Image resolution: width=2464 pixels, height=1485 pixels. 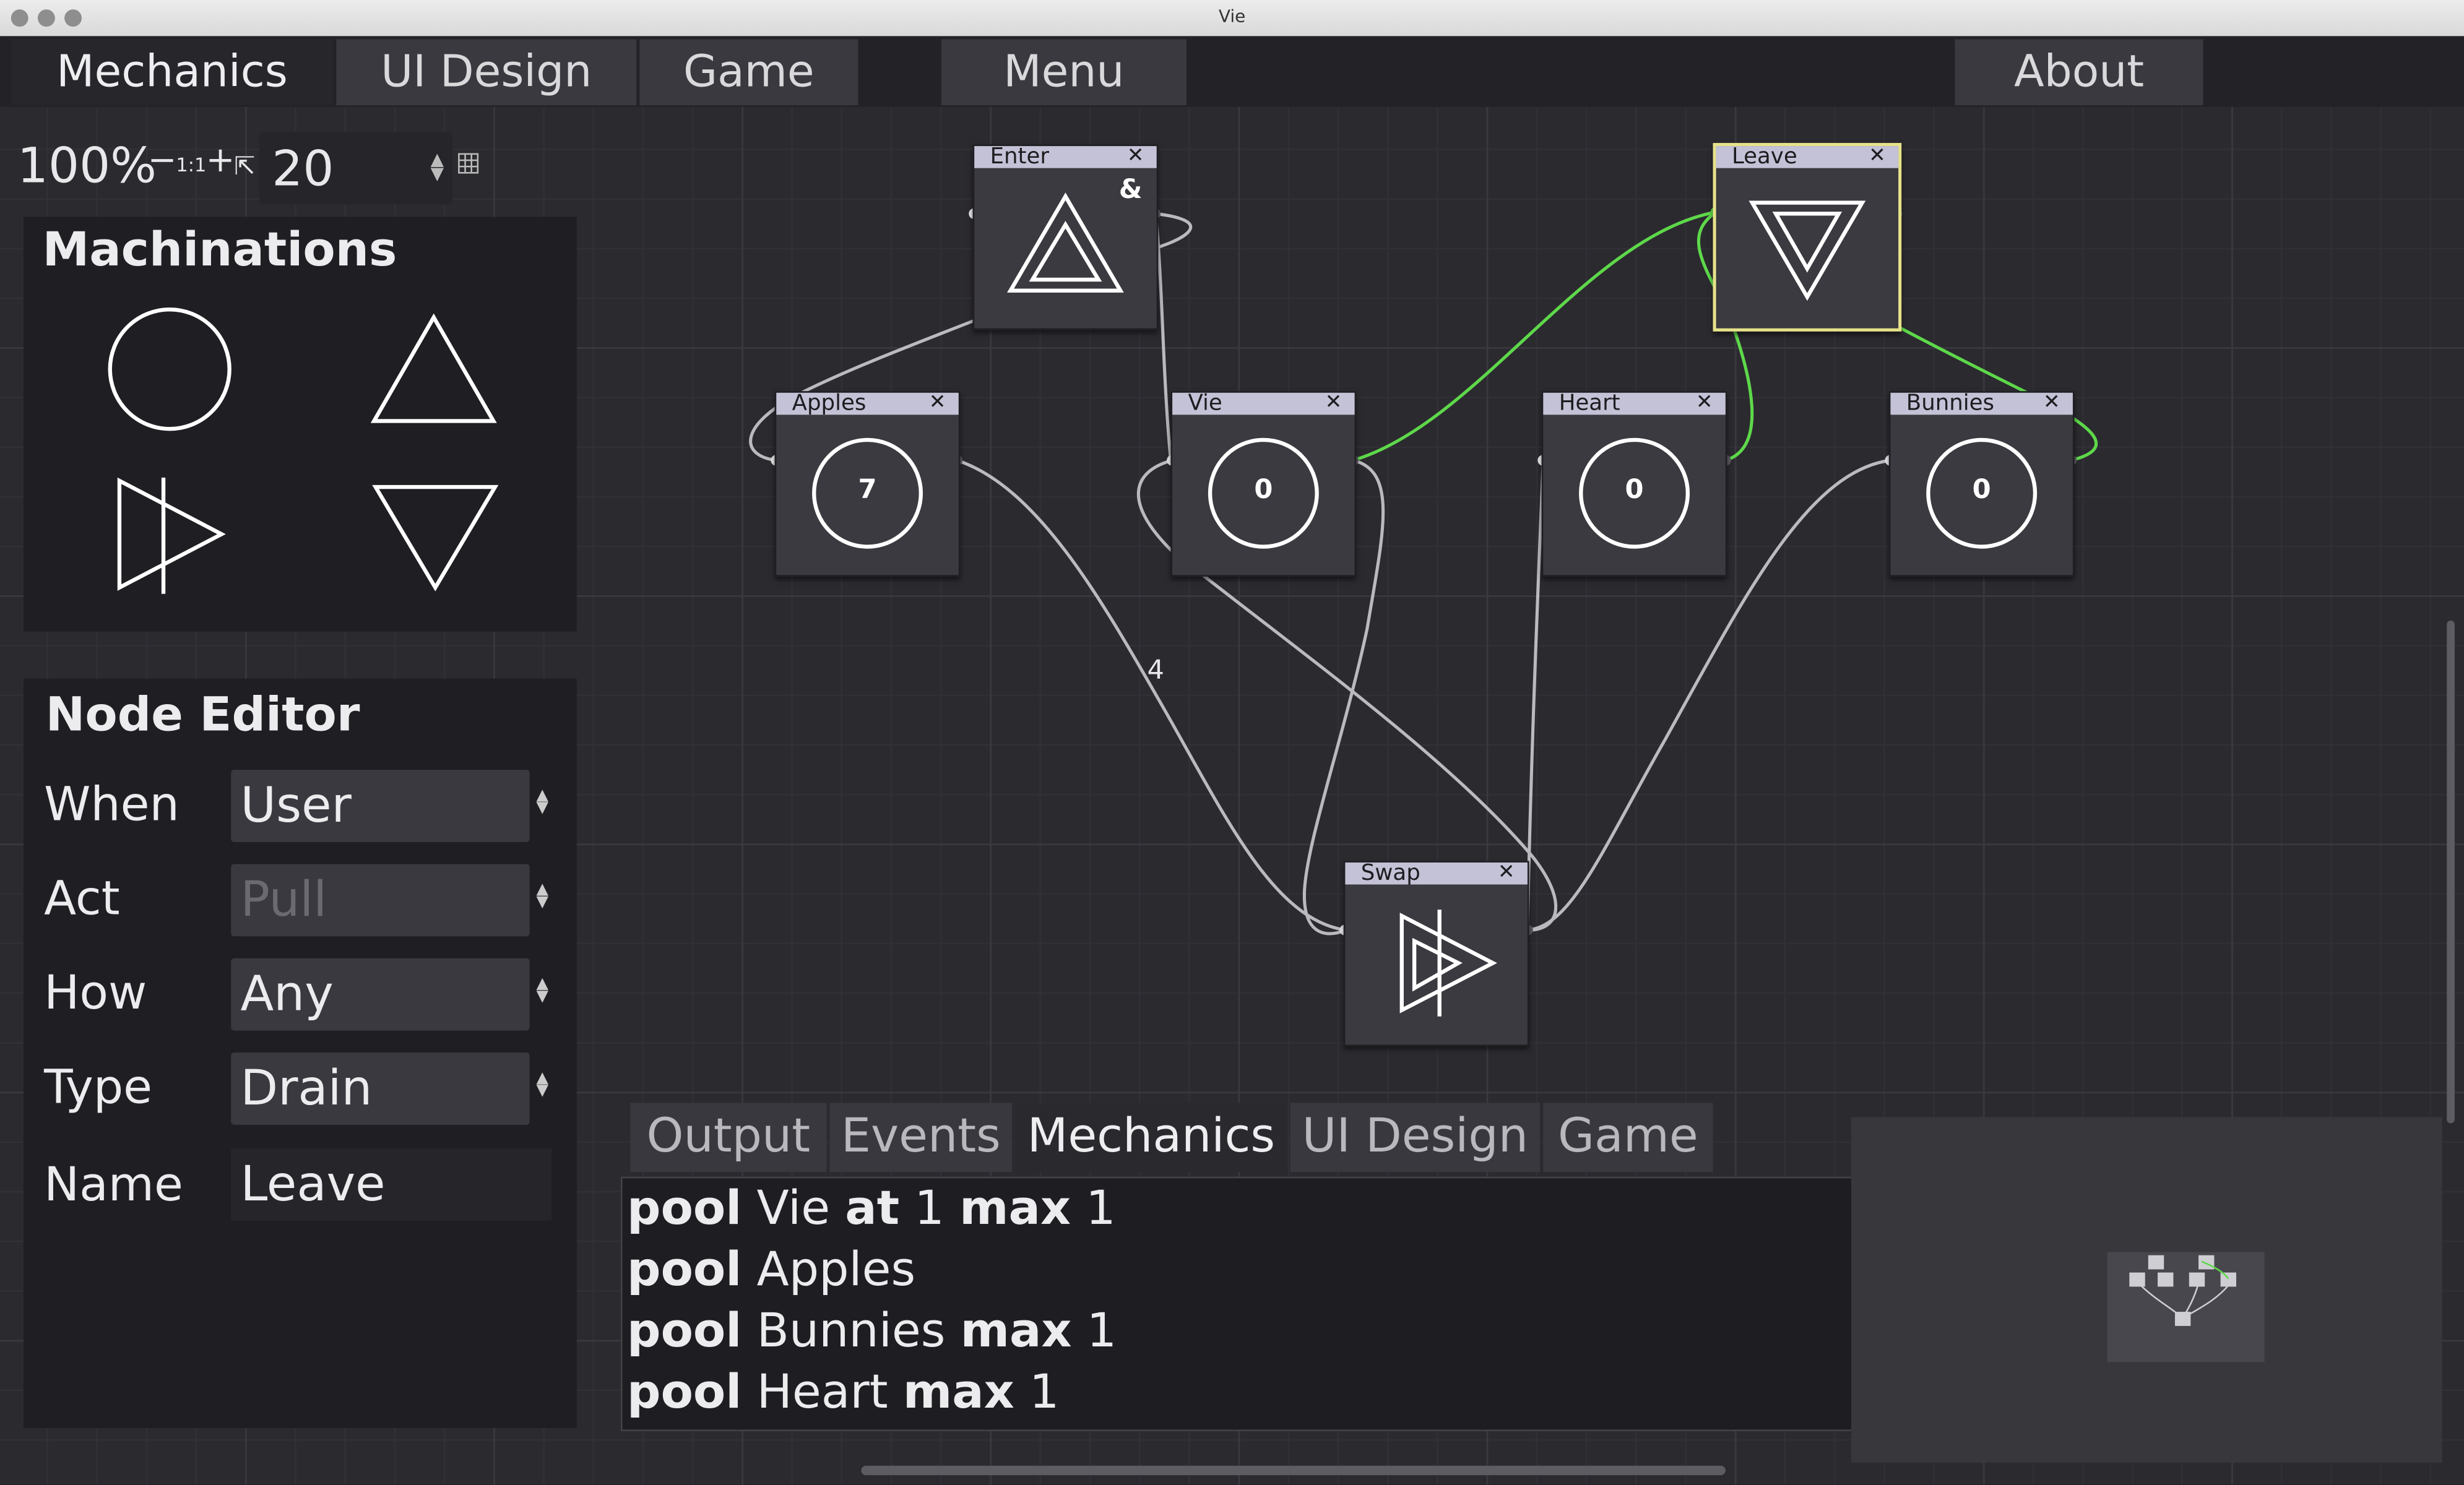 I want to click on edge-enter-vie, so click(x=1164, y=341).